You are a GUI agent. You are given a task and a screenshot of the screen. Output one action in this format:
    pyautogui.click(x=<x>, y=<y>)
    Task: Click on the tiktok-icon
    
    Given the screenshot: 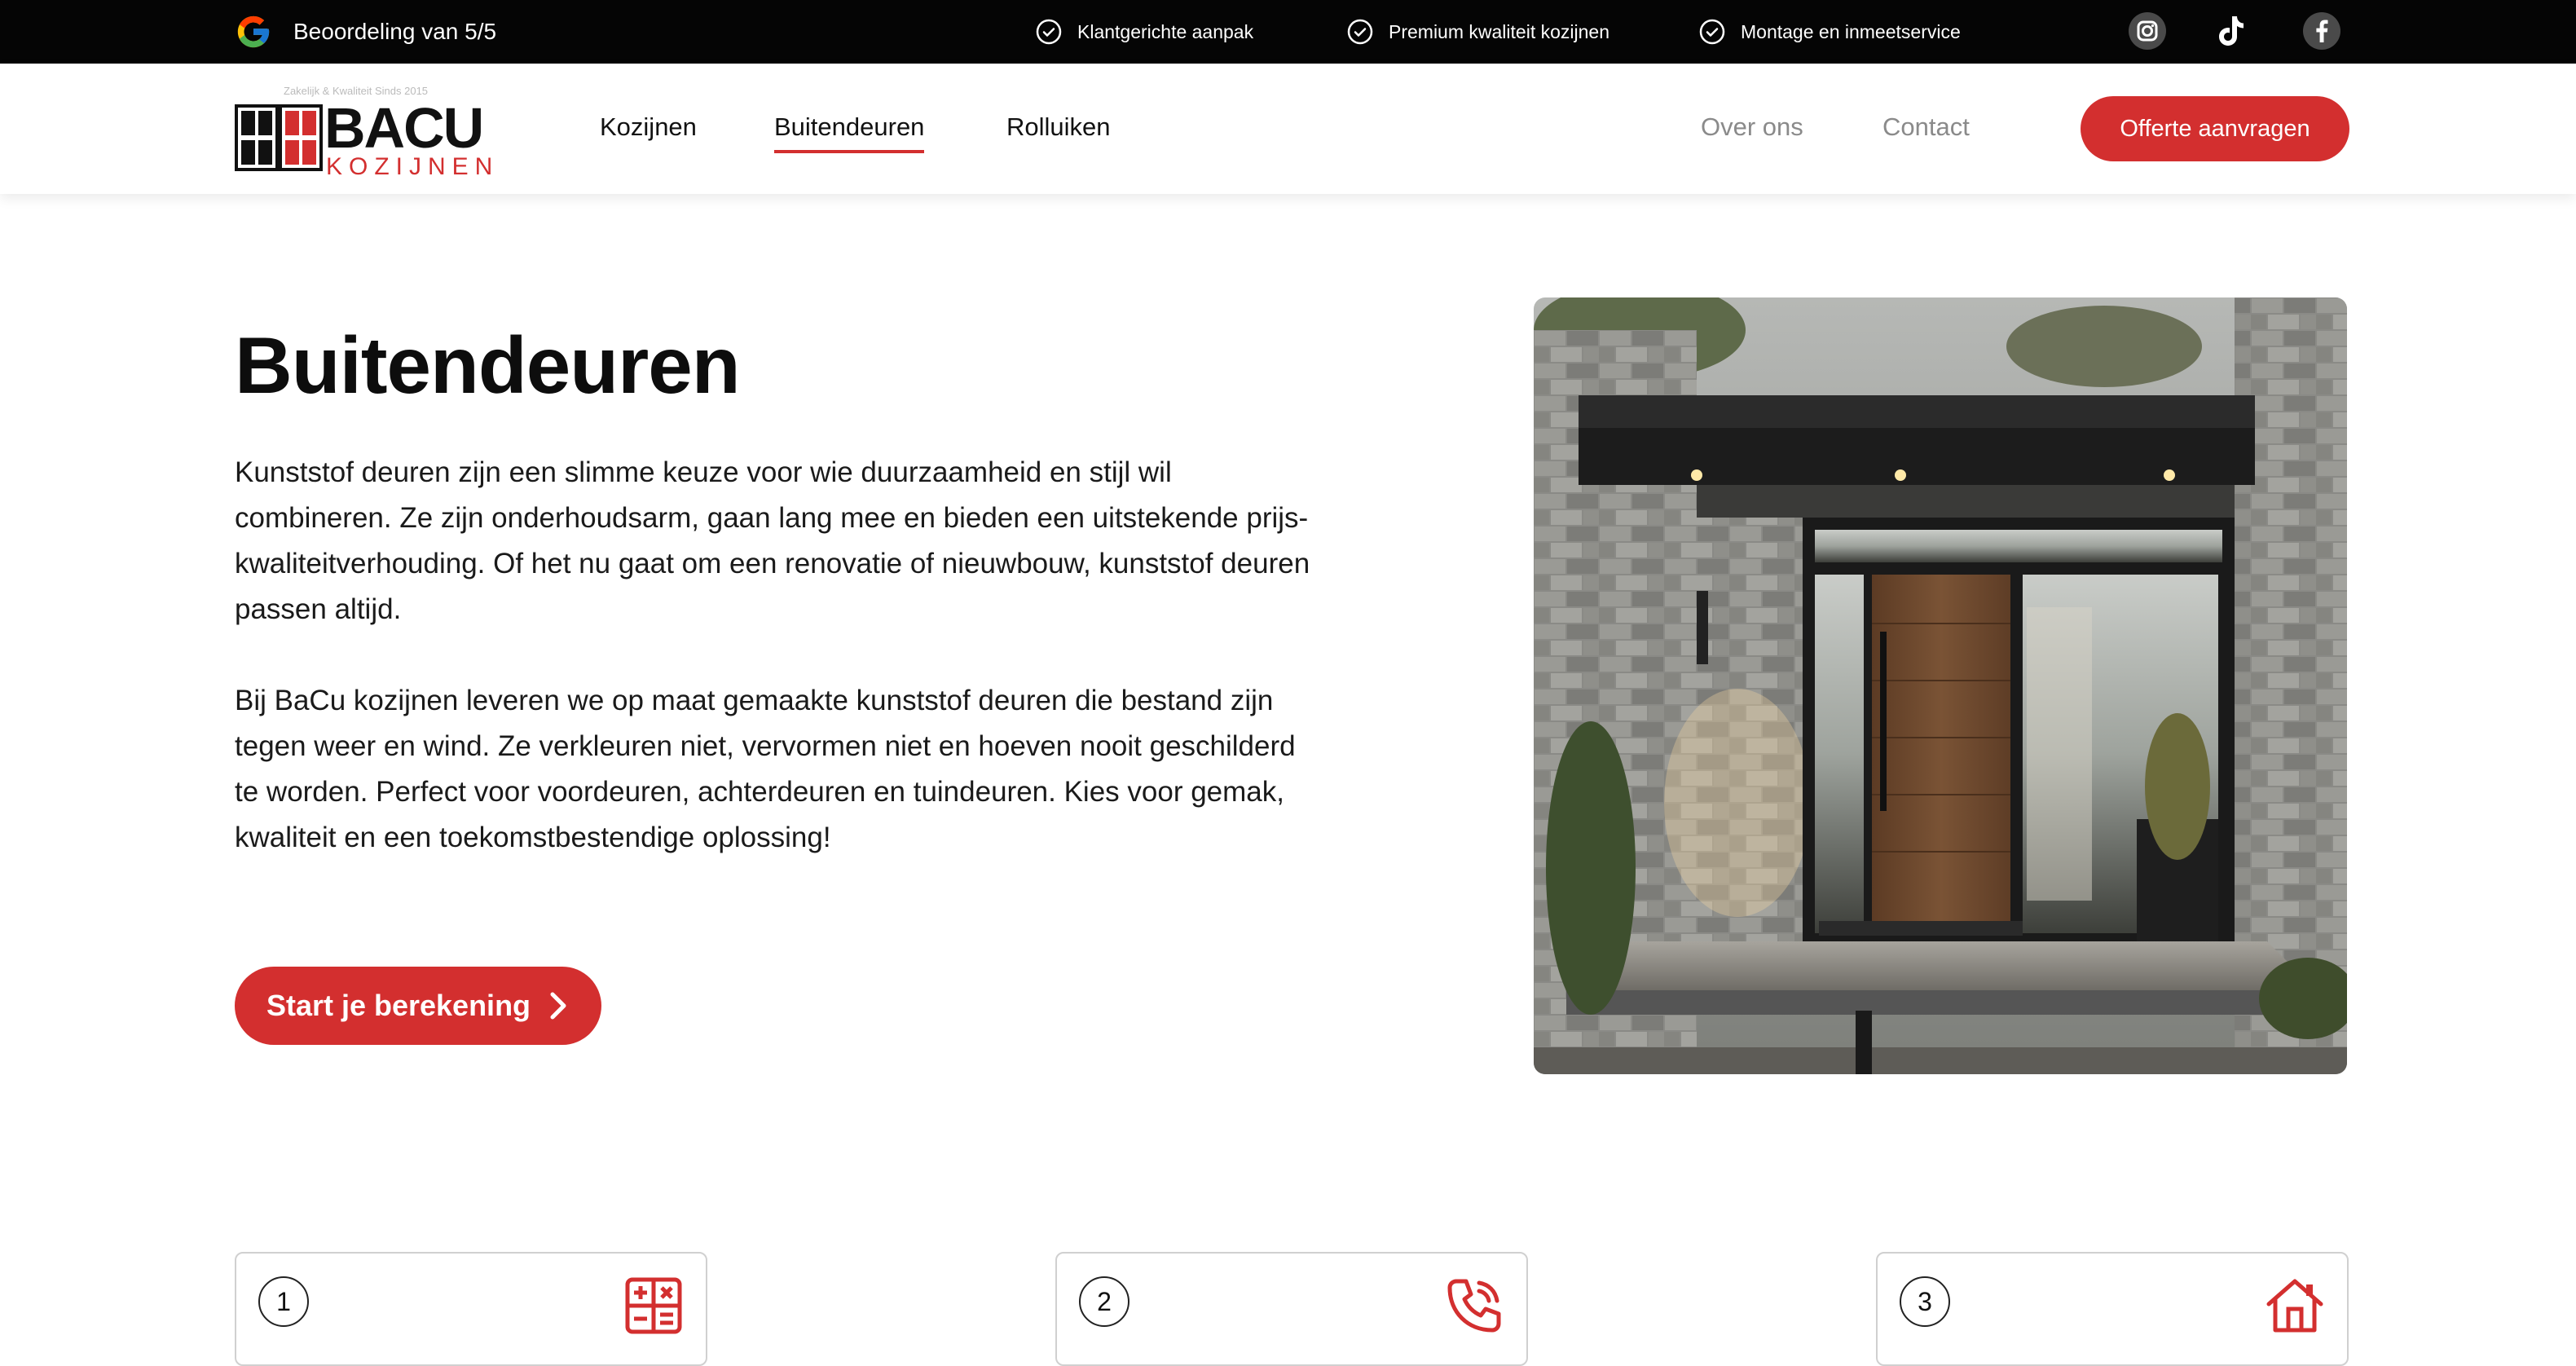 What is the action you would take?
    pyautogui.click(x=2231, y=31)
    